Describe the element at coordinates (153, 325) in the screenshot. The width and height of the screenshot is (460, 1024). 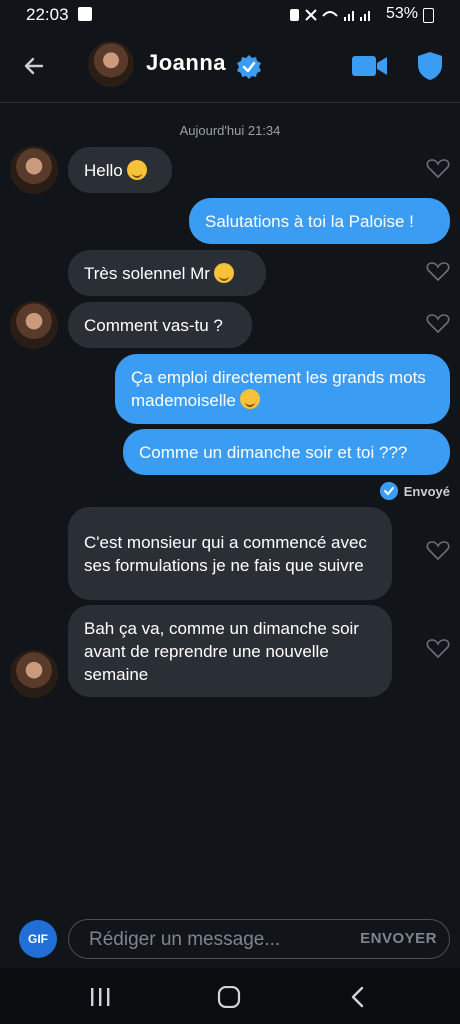
I see `message-text: Comment vas-tu ?` at that location.